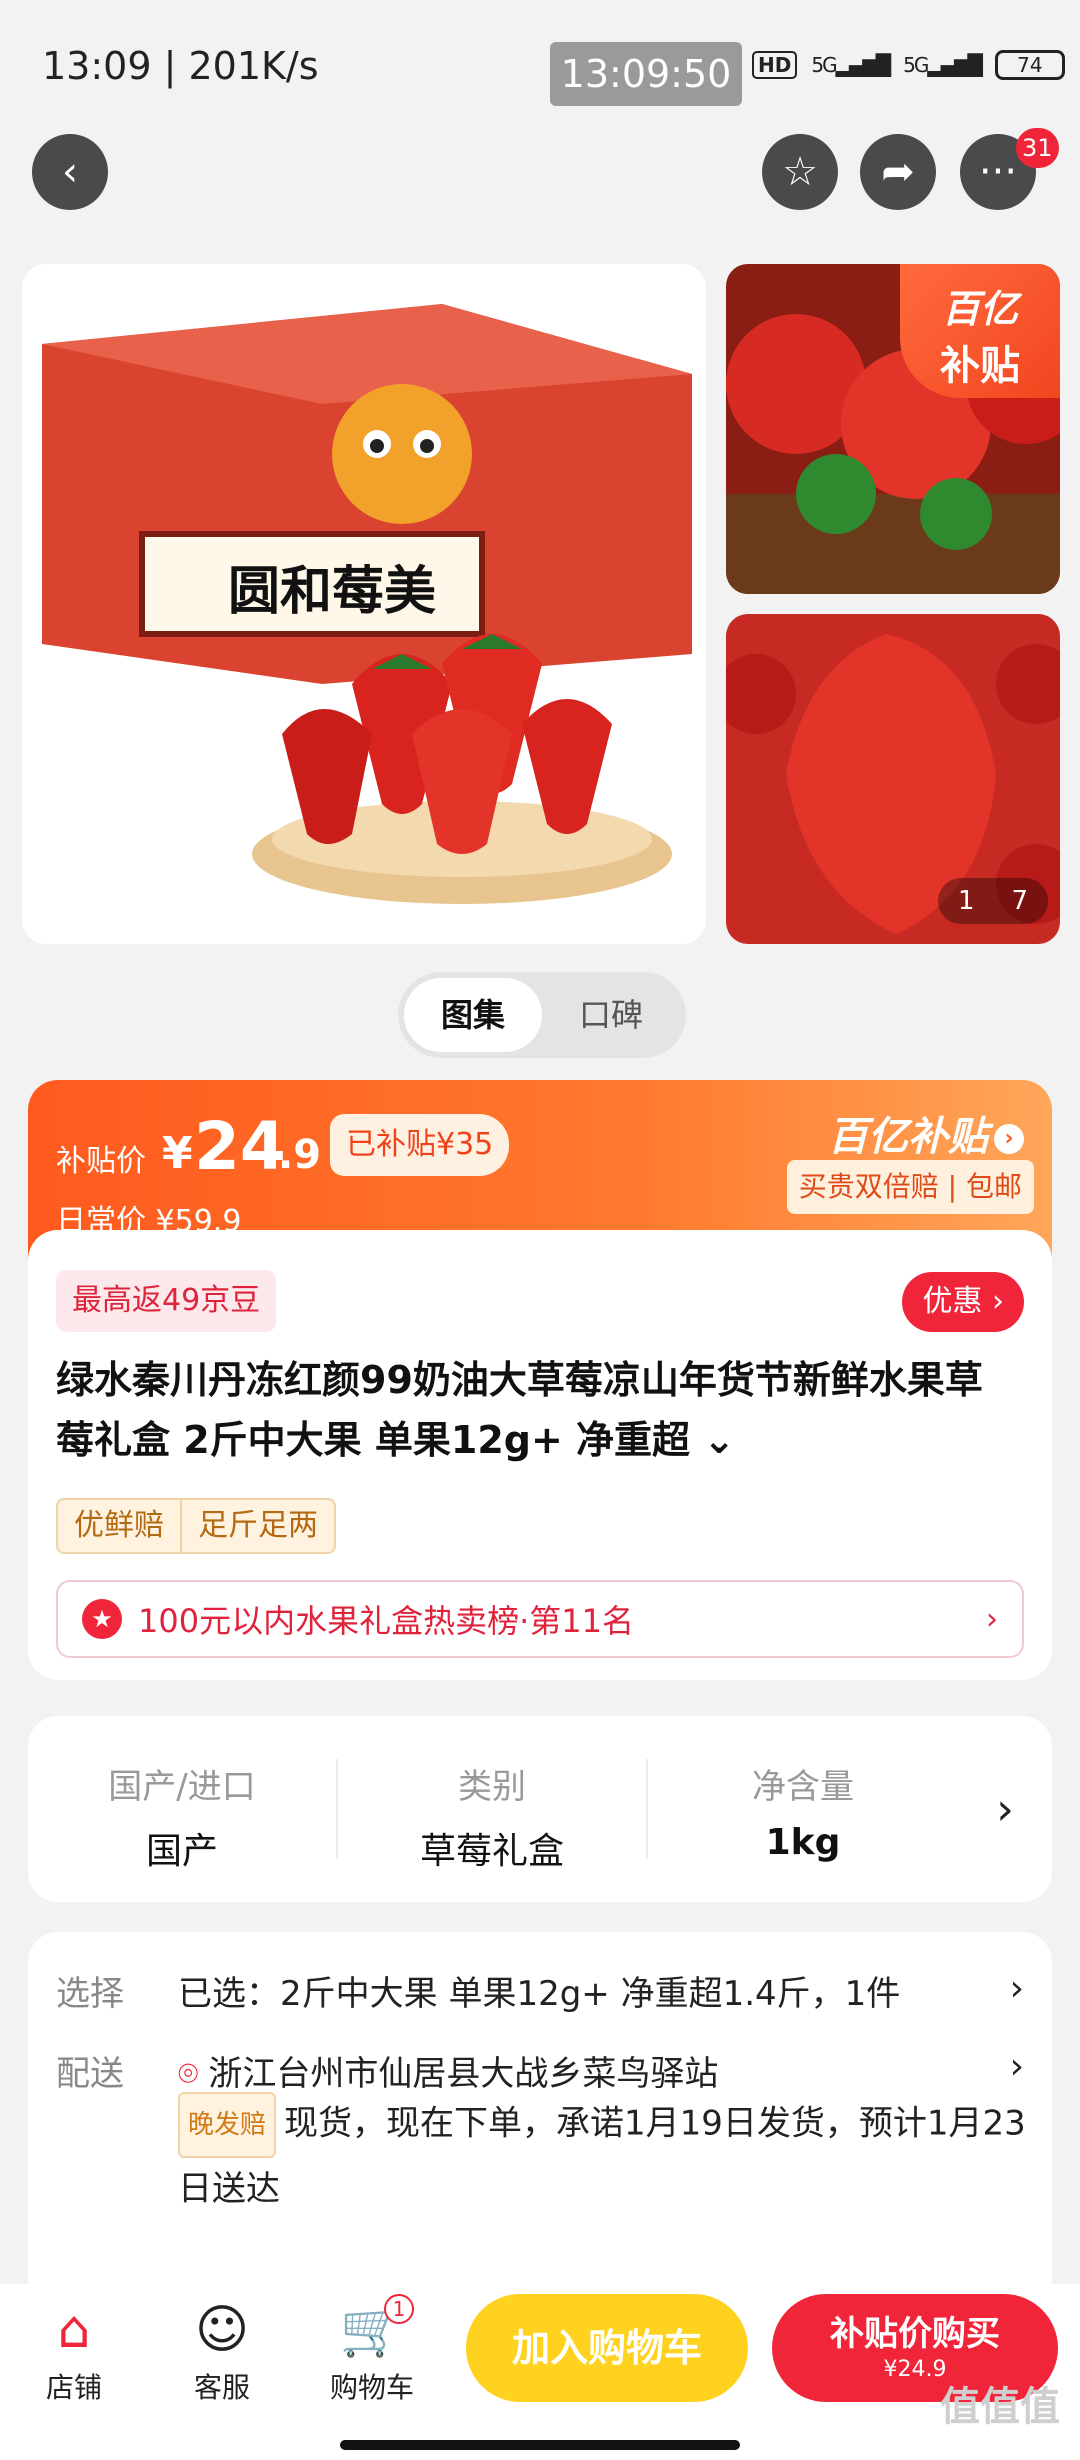  What do you see at coordinates (803, 1815) in the screenshot?
I see `spec-net-weight: 净含量 1kg` at bounding box center [803, 1815].